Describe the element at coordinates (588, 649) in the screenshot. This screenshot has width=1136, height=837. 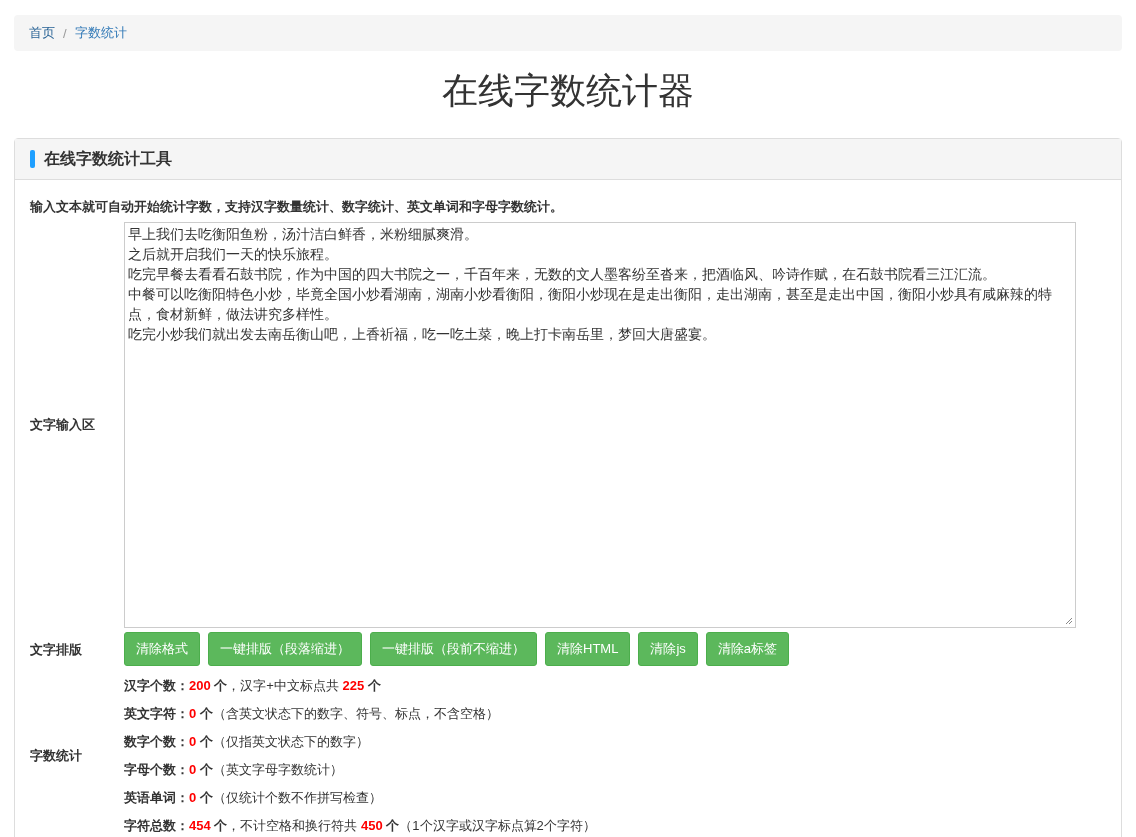
I see `format-button: 清除HTML` at that location.